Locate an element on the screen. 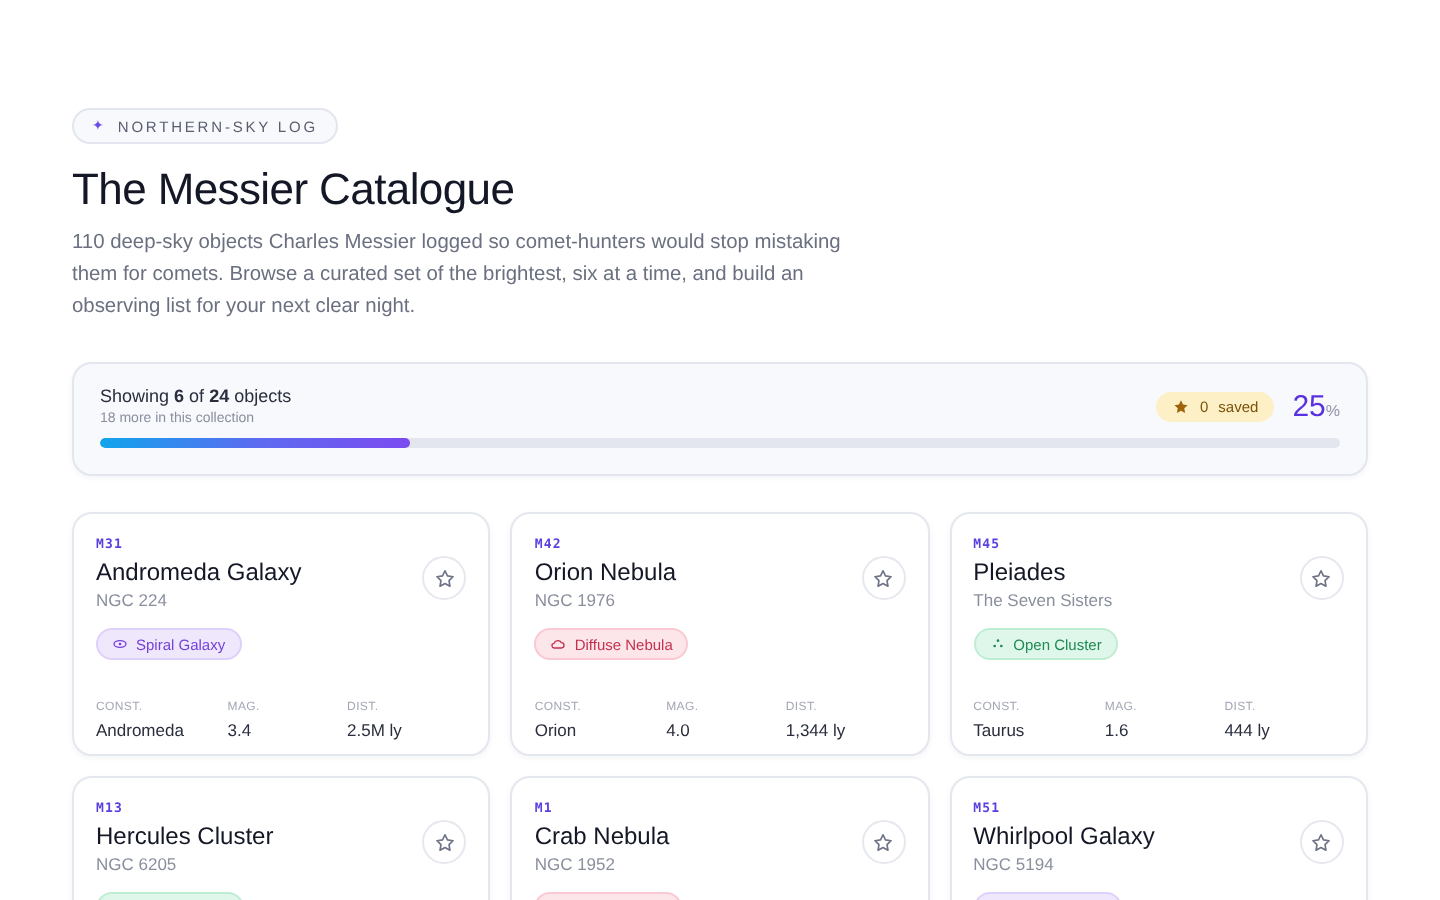 The width and height of the screenshot is (1440, 900). stat-value: Andromeda is located at coordinates (141, 730).